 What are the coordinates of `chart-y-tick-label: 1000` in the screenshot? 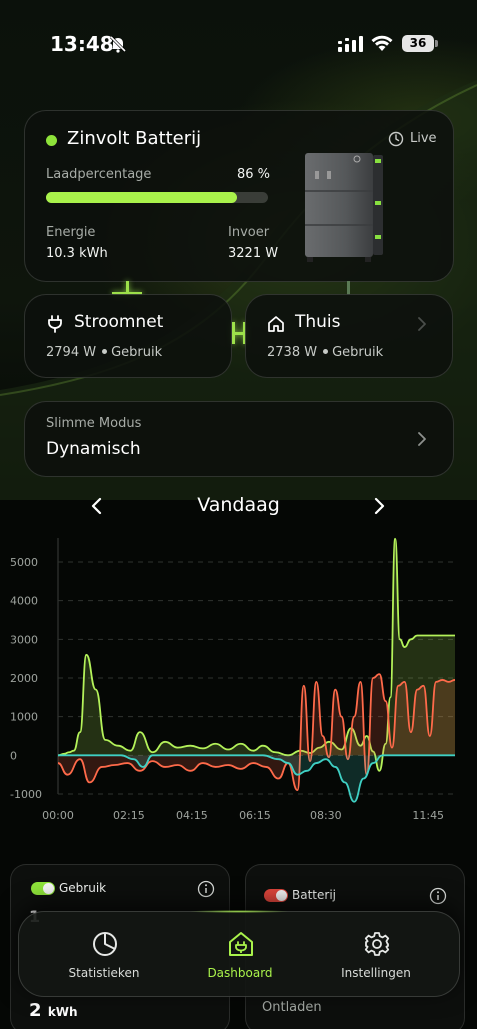 It's located at (24, 717).